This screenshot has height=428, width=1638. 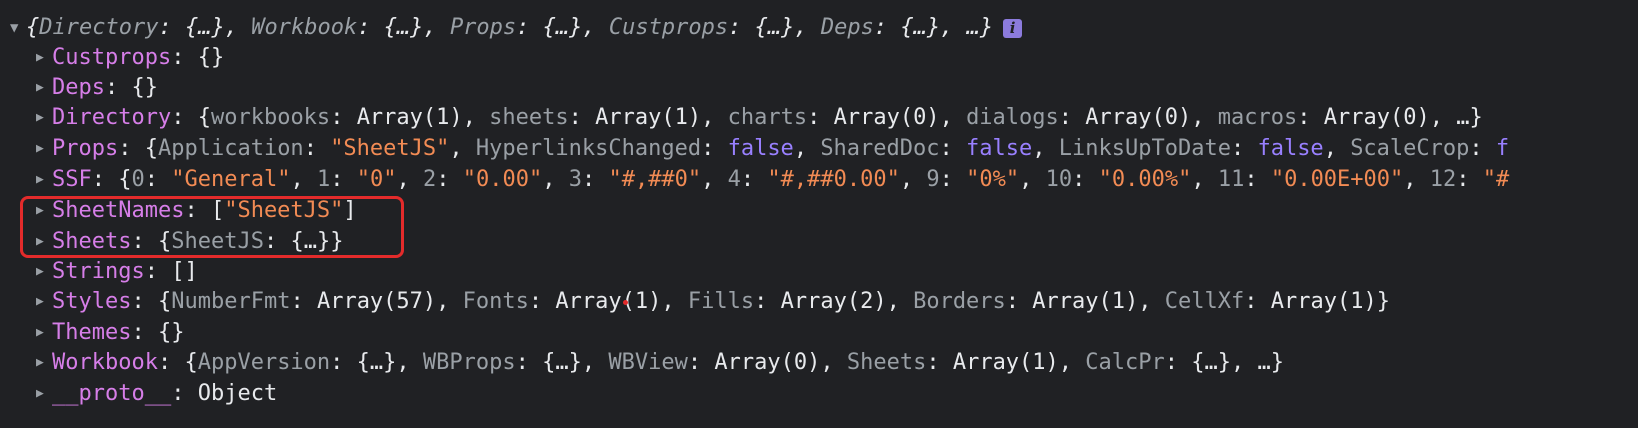 I want to click on summary-preview: {Directory: {…}, Workbook: {…}, Props, so click(x=510, y=27).